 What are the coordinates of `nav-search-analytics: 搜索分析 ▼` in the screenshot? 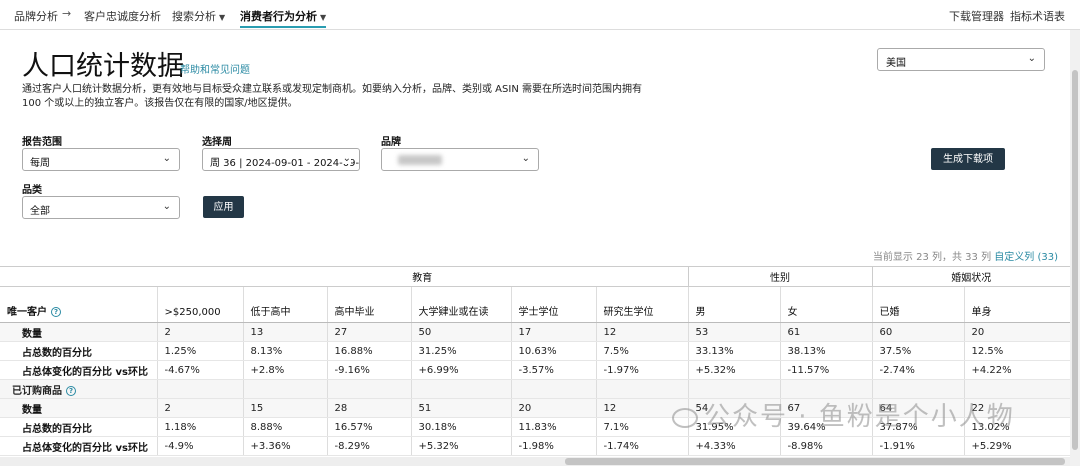 It's located at (198, 16).